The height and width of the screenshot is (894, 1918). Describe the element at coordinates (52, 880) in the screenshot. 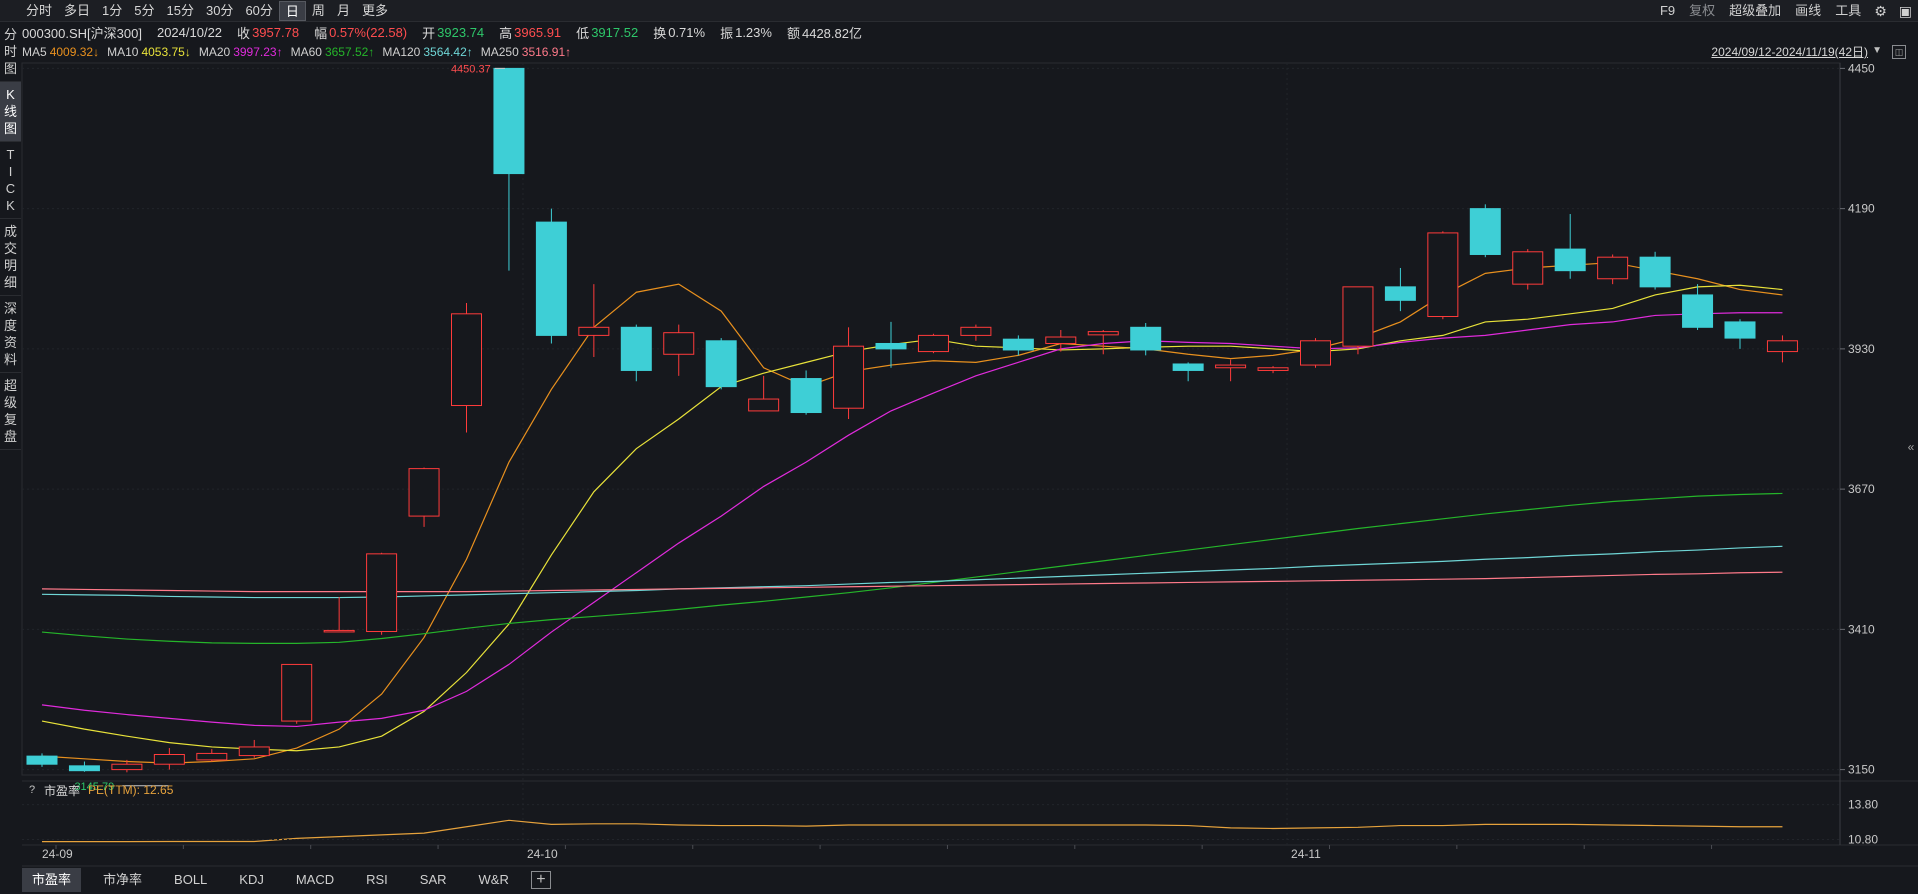

I see `indicator-tab-0: 市盈率` at that location.